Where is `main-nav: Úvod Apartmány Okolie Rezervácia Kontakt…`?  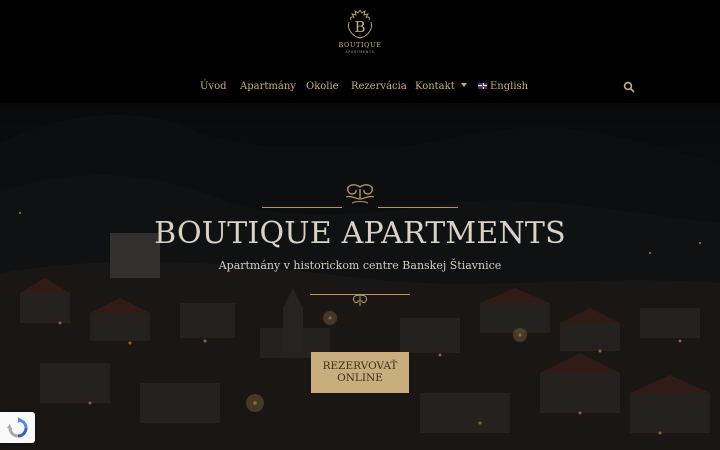 main-nav: Úvod Apartmány Okolie Rezervácia Kontakt… is located at coordinates (360, 87).